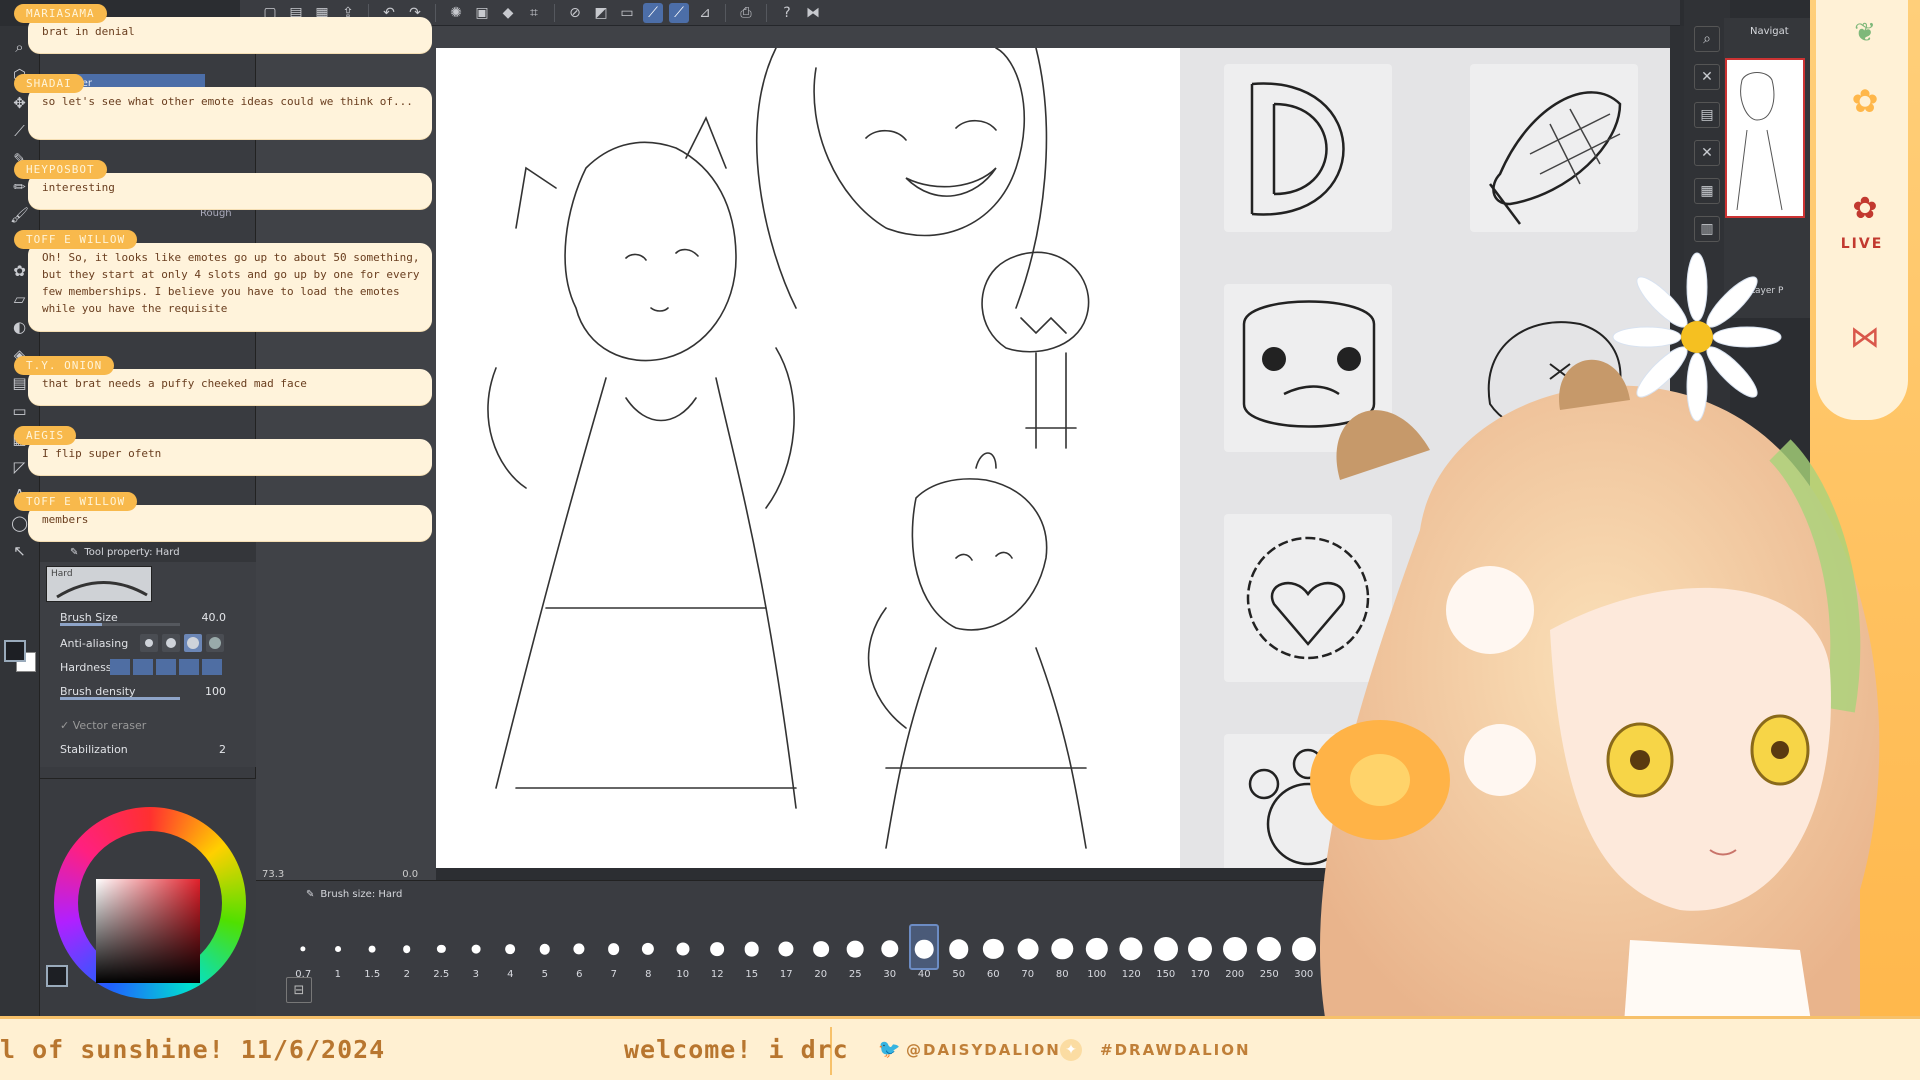  What do you see at coordinates (407, 951) in the screenshot?
I see `brush-size-option: 2` at bounding box center [407, 951].